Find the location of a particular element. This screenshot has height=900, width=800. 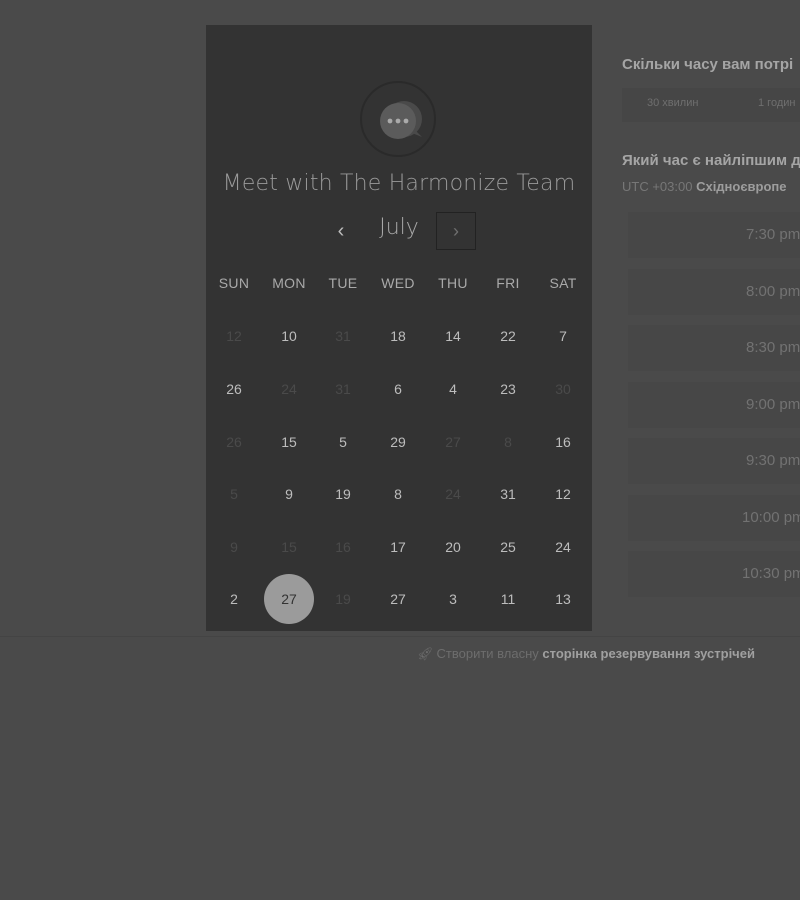

calendar-day: 11 is located at coordinates (508, 599).